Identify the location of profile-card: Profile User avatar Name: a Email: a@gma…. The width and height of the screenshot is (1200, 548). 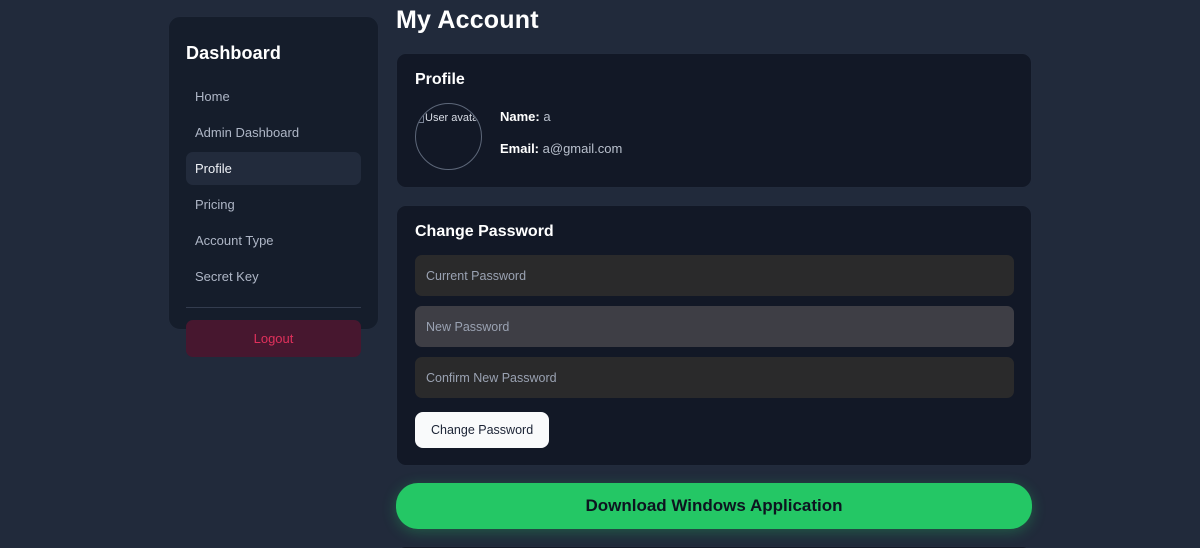
(714, 120).